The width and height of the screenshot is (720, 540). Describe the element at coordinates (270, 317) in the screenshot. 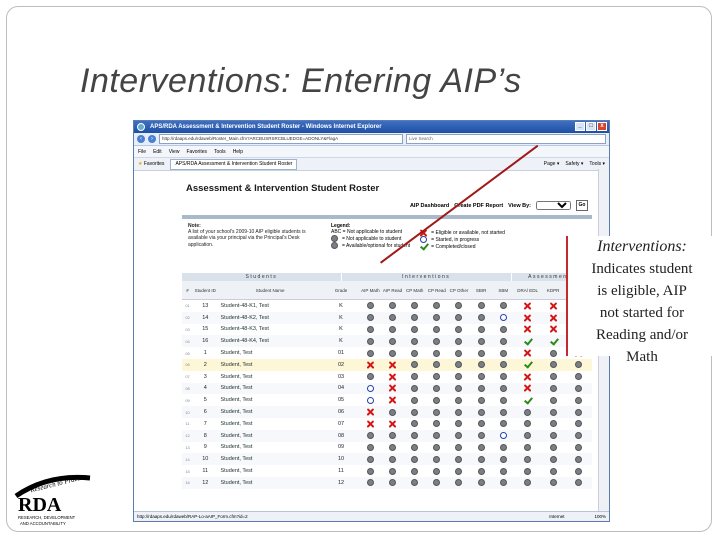

I see `cell-name: Student-48-K2, Test` at that location.